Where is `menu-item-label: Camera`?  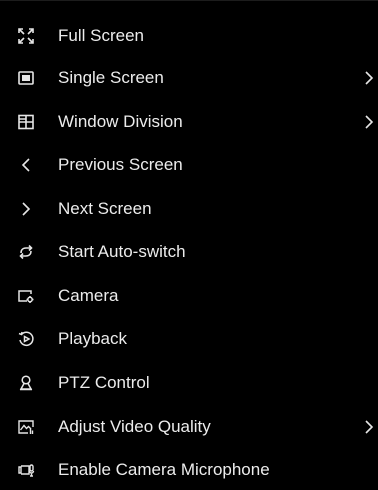 menu-item-label: Camera is located at coordinates (88, 295).